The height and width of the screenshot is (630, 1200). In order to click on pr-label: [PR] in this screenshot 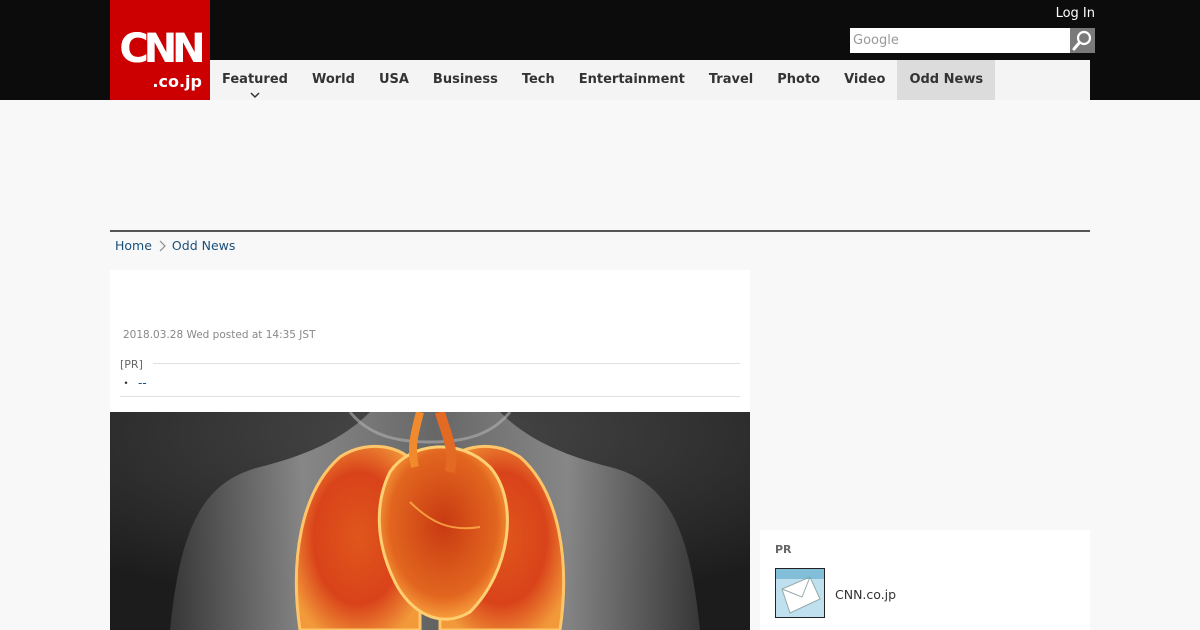, I will do `click(131, 364)`.